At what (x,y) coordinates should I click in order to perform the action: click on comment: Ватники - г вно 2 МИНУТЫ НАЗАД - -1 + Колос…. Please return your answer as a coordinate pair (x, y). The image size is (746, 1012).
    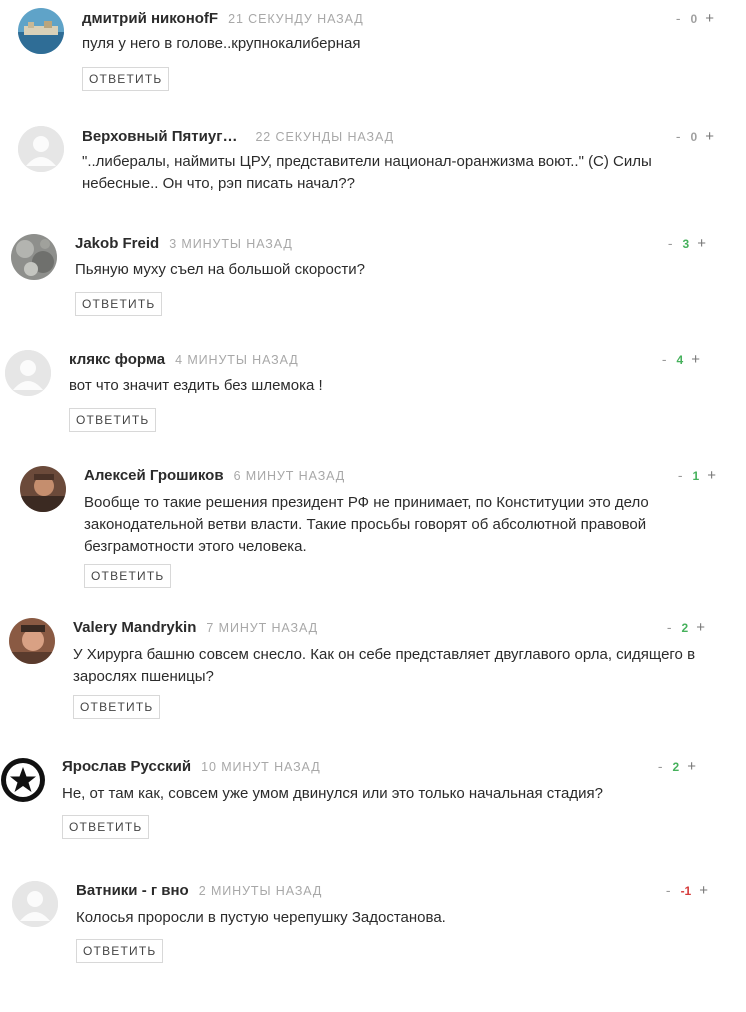
    Looking at the image, I should click on (373, 927).